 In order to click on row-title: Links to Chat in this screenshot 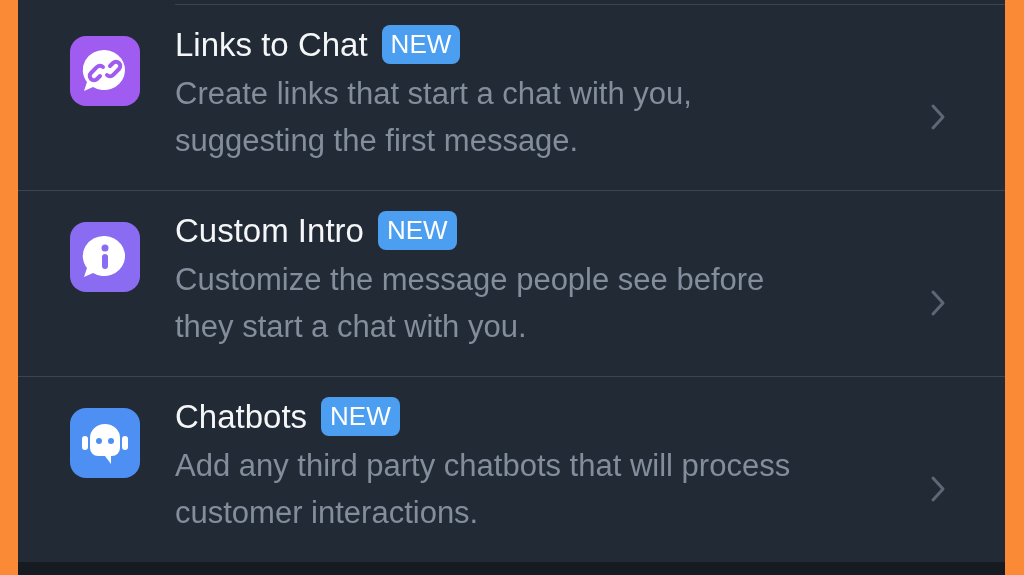, I will do `click(271, 44)`.